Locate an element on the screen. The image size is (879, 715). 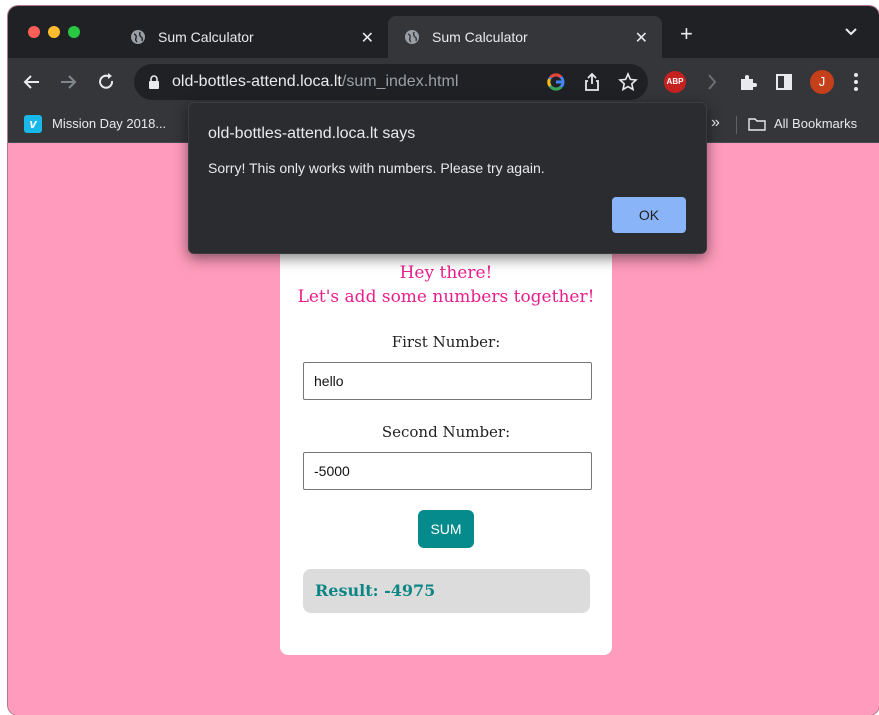
tab-sum-calculator-1: Sum Calculator ✕ is located at coordinates (251, 37).